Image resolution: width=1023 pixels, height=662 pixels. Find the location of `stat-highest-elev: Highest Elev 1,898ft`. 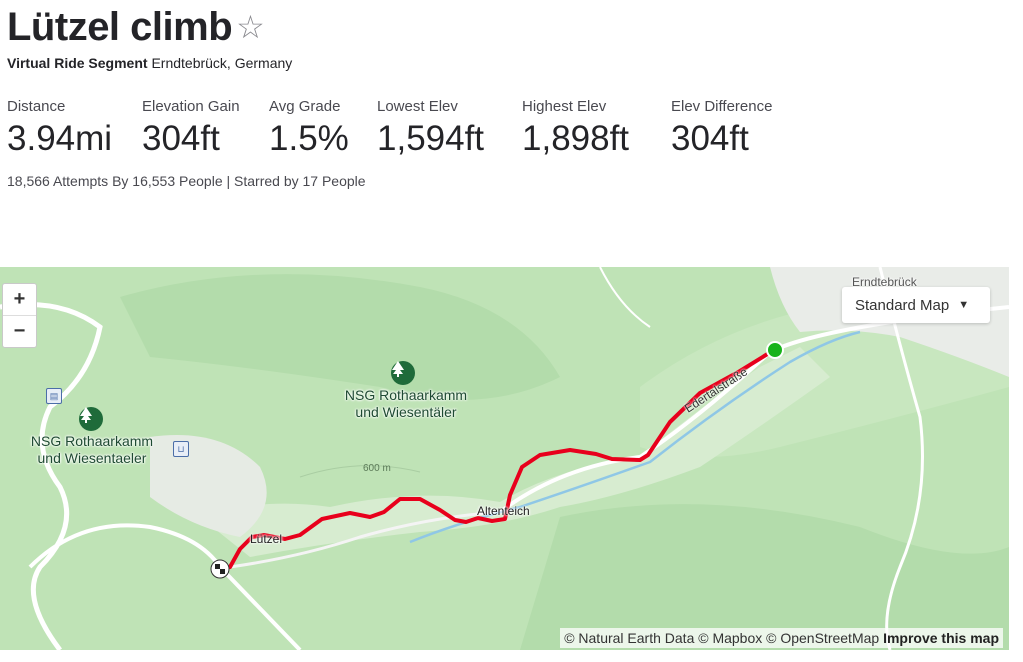

stat-highest-elev: Highest Elev 1,898ft is located at coordinates (596, 129).